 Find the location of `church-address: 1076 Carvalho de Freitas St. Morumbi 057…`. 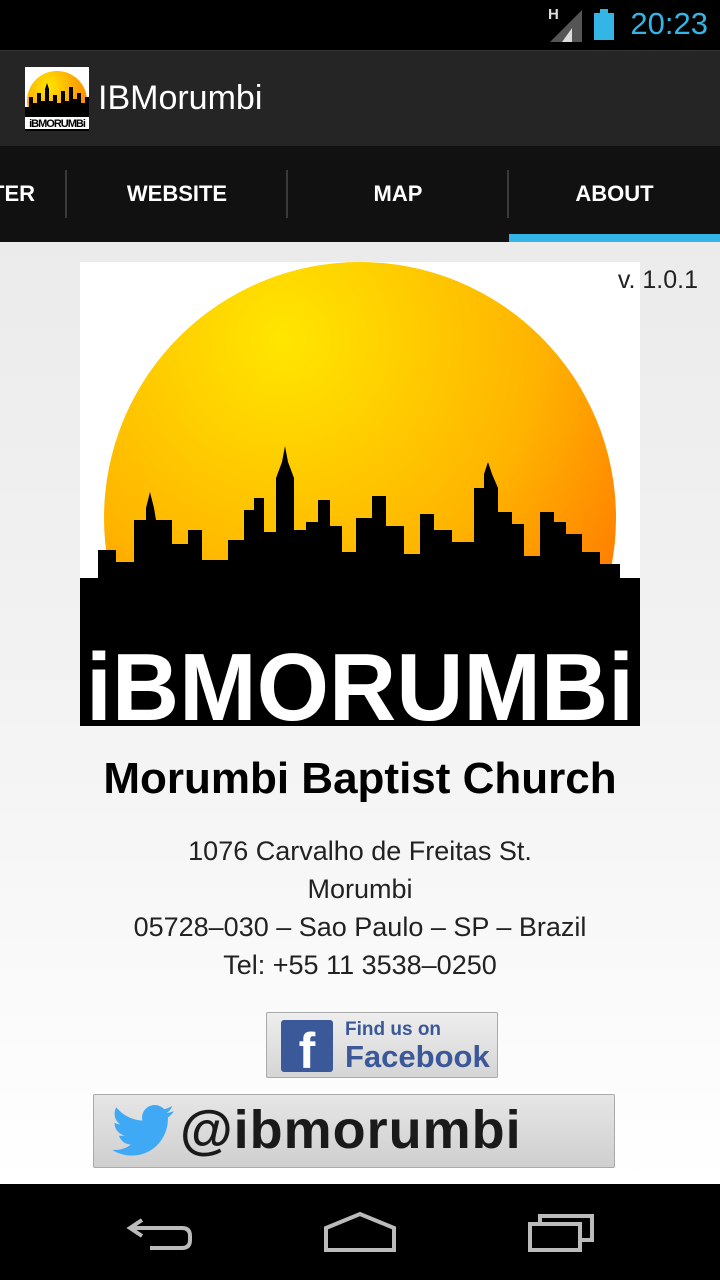

church-address: 1076 Carvalho de Freitas St. Morumbi 057… is located at coordinates (360, 908).